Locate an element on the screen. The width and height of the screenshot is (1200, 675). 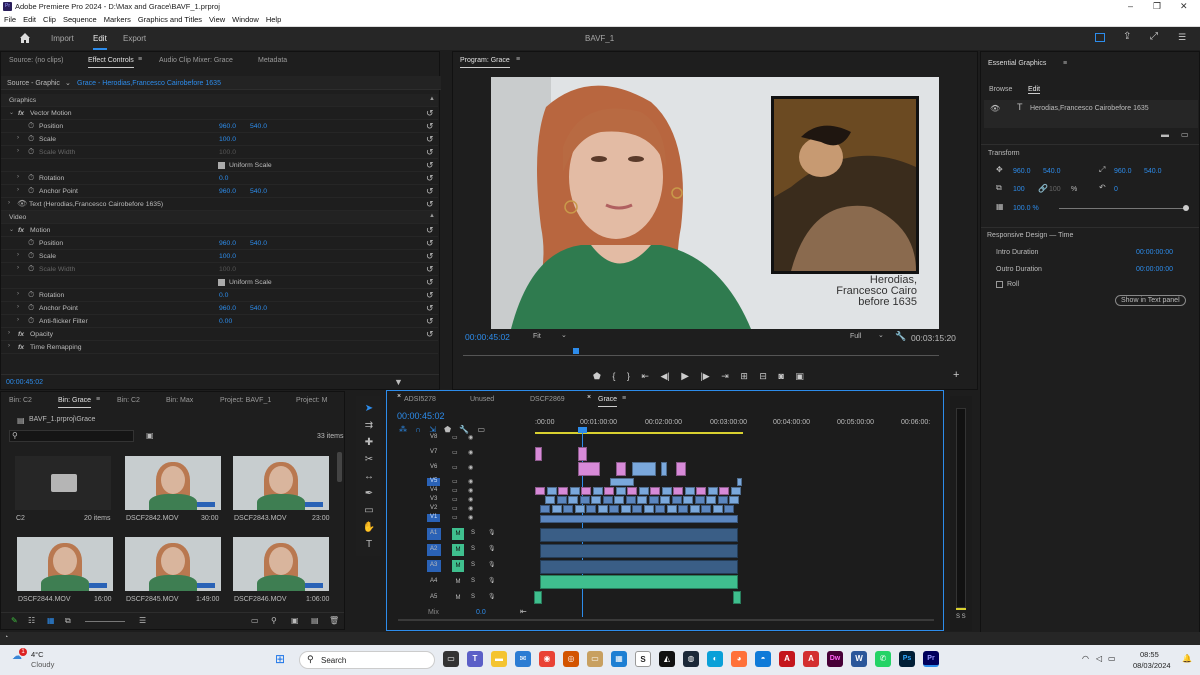
new-item-icon: ▤ is located at coordinates (315, 620).